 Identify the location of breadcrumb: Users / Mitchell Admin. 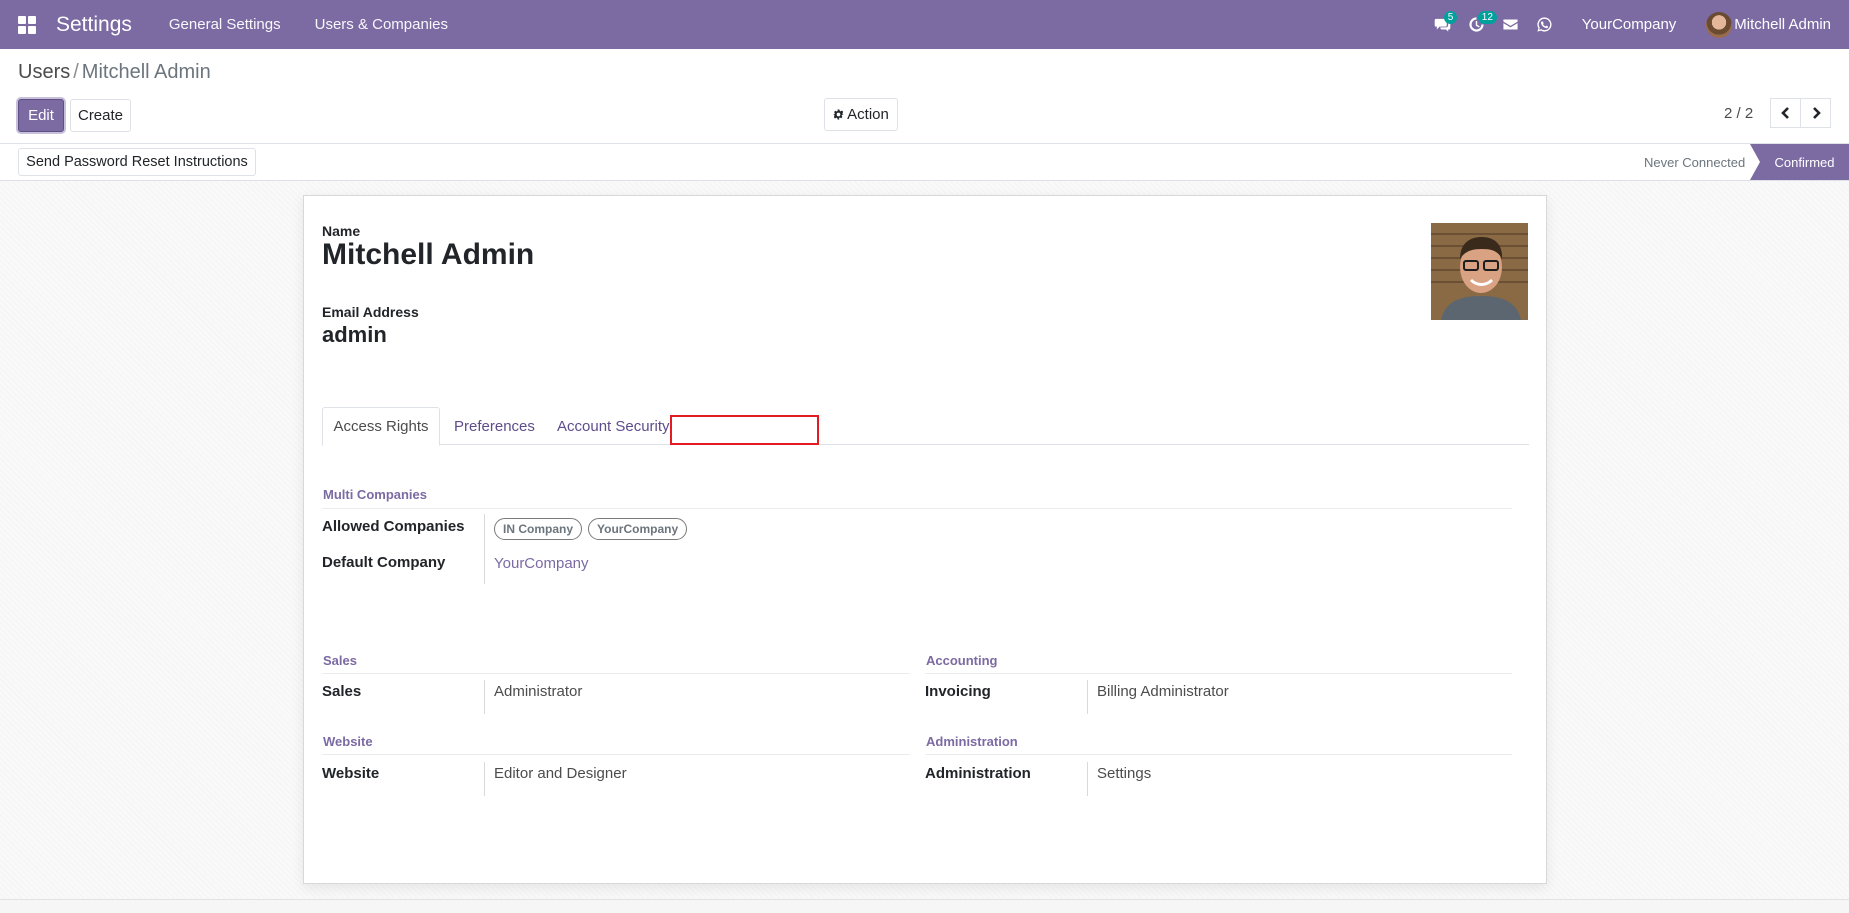
(114, 72).